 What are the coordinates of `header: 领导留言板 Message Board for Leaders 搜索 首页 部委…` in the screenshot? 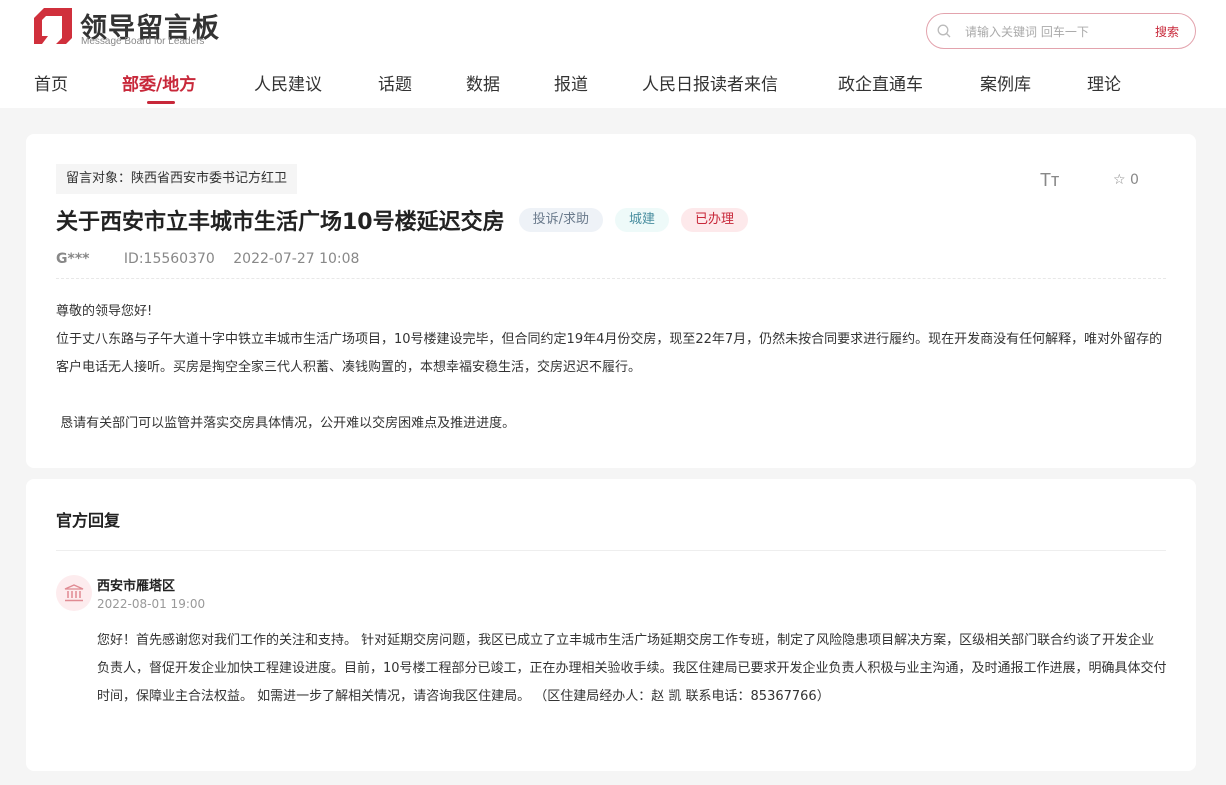 It's located at (613, 54).